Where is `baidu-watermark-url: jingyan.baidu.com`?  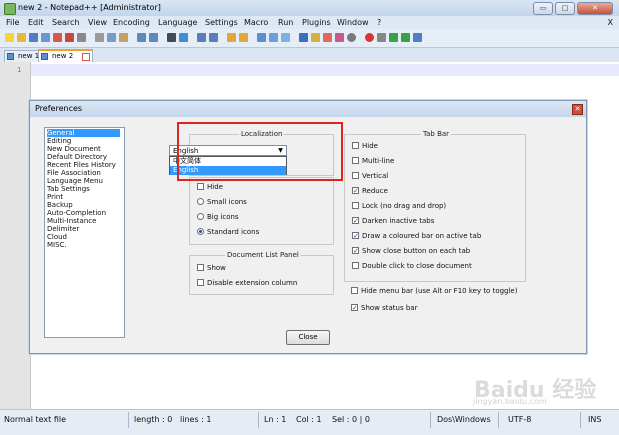 baidu-watermark-url: jingyan.baidu.com is located at coordinates (510, 401).